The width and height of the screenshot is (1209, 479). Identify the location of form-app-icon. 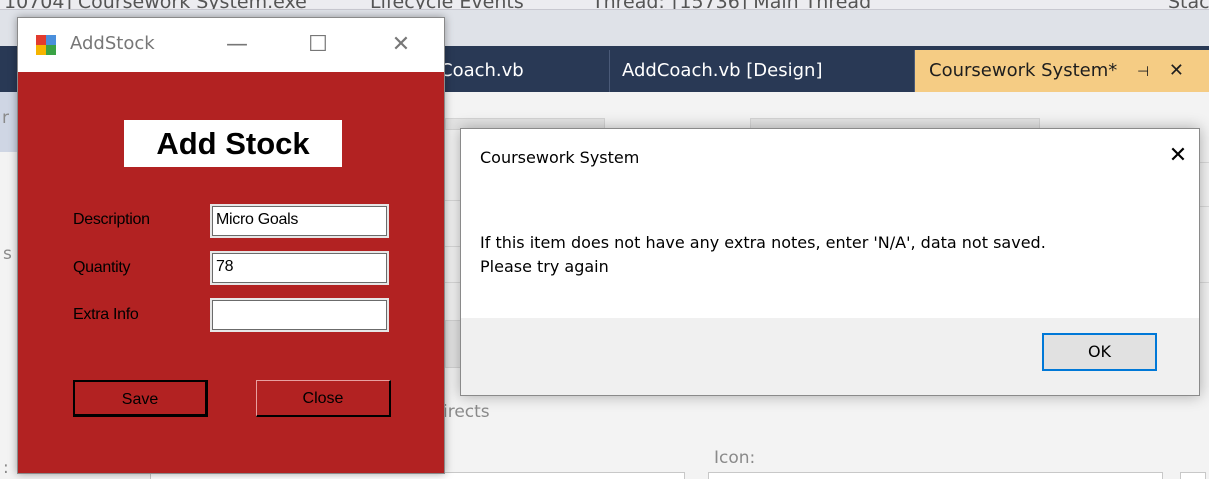
(46, 45).